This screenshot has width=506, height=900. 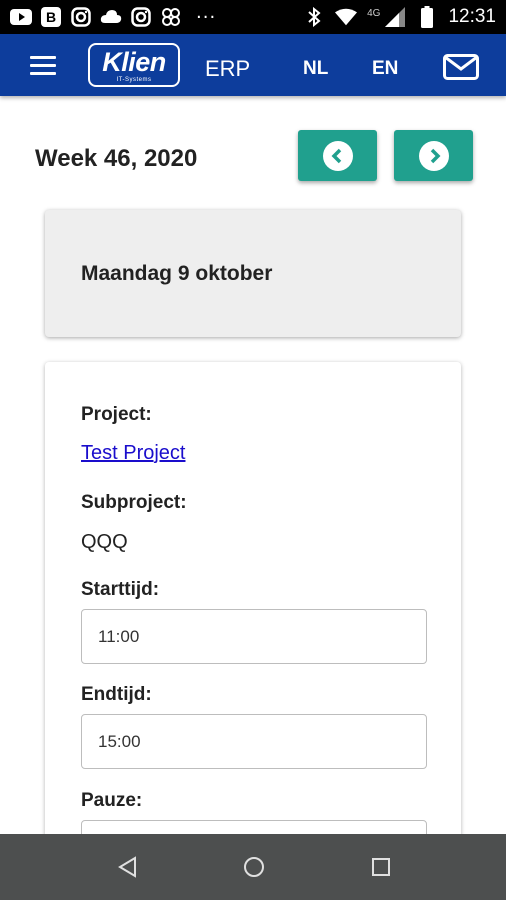 What do you see at coordinates (134, 62) in the screenshot?
I see `logo-text: Klien` at bounding box center [134, 62].